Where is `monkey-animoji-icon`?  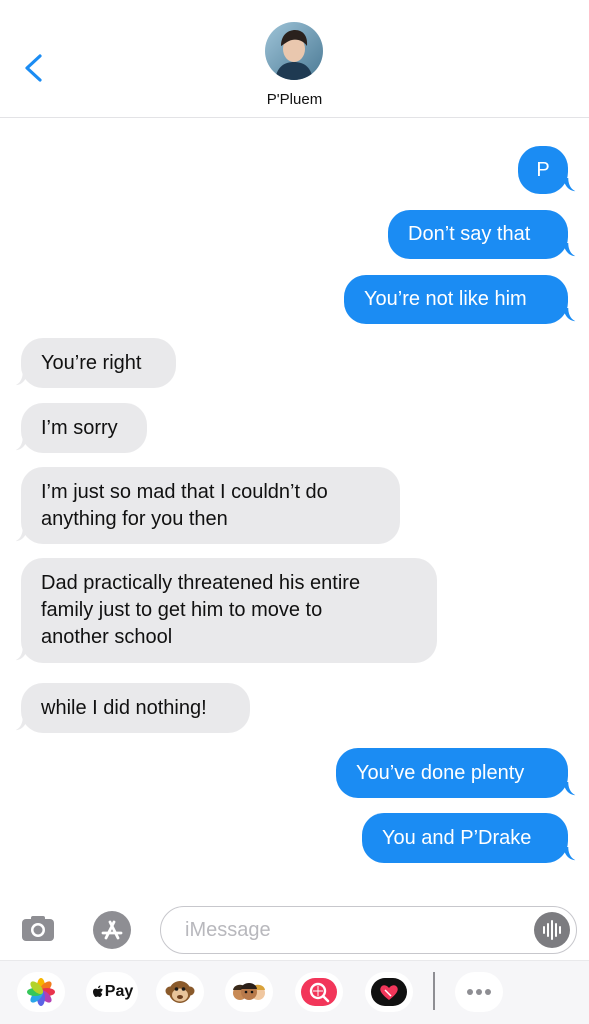 monkey-animoji-icon is located at coordinates (180, 992).